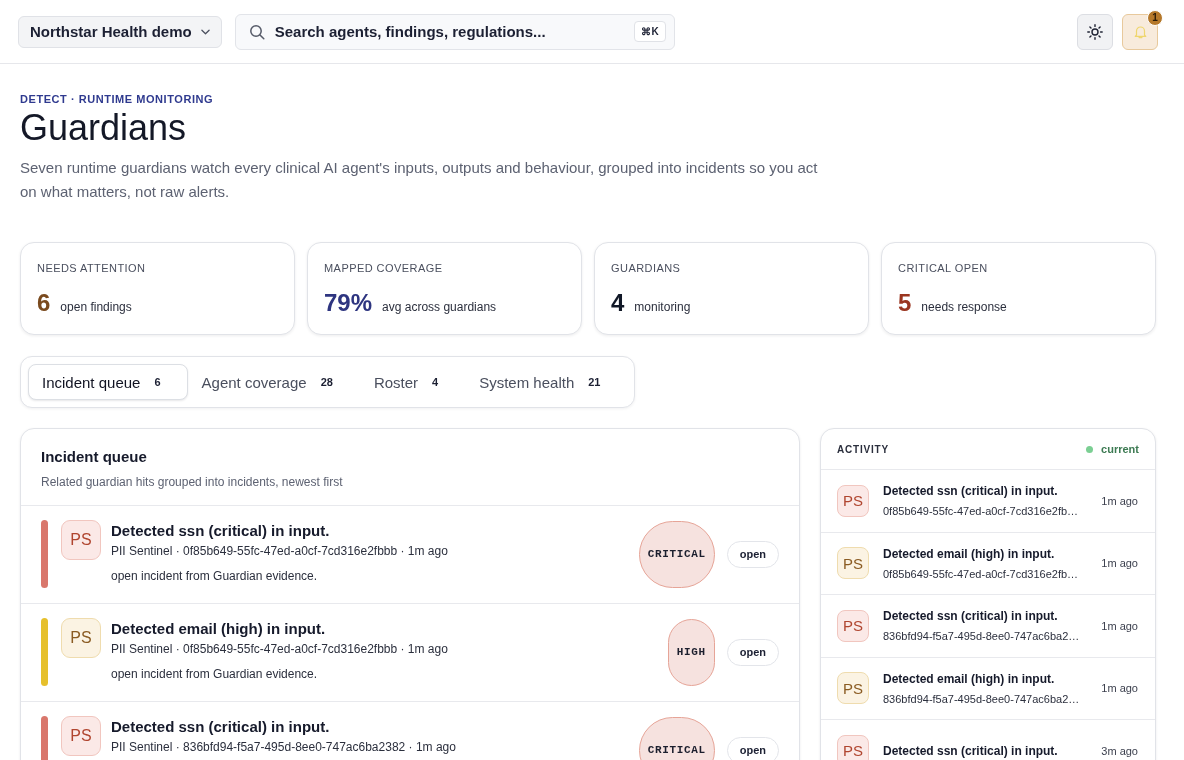 The image size is (1184, 760). I want to click on stat-label: GUARDIANS, so click(646, 268).